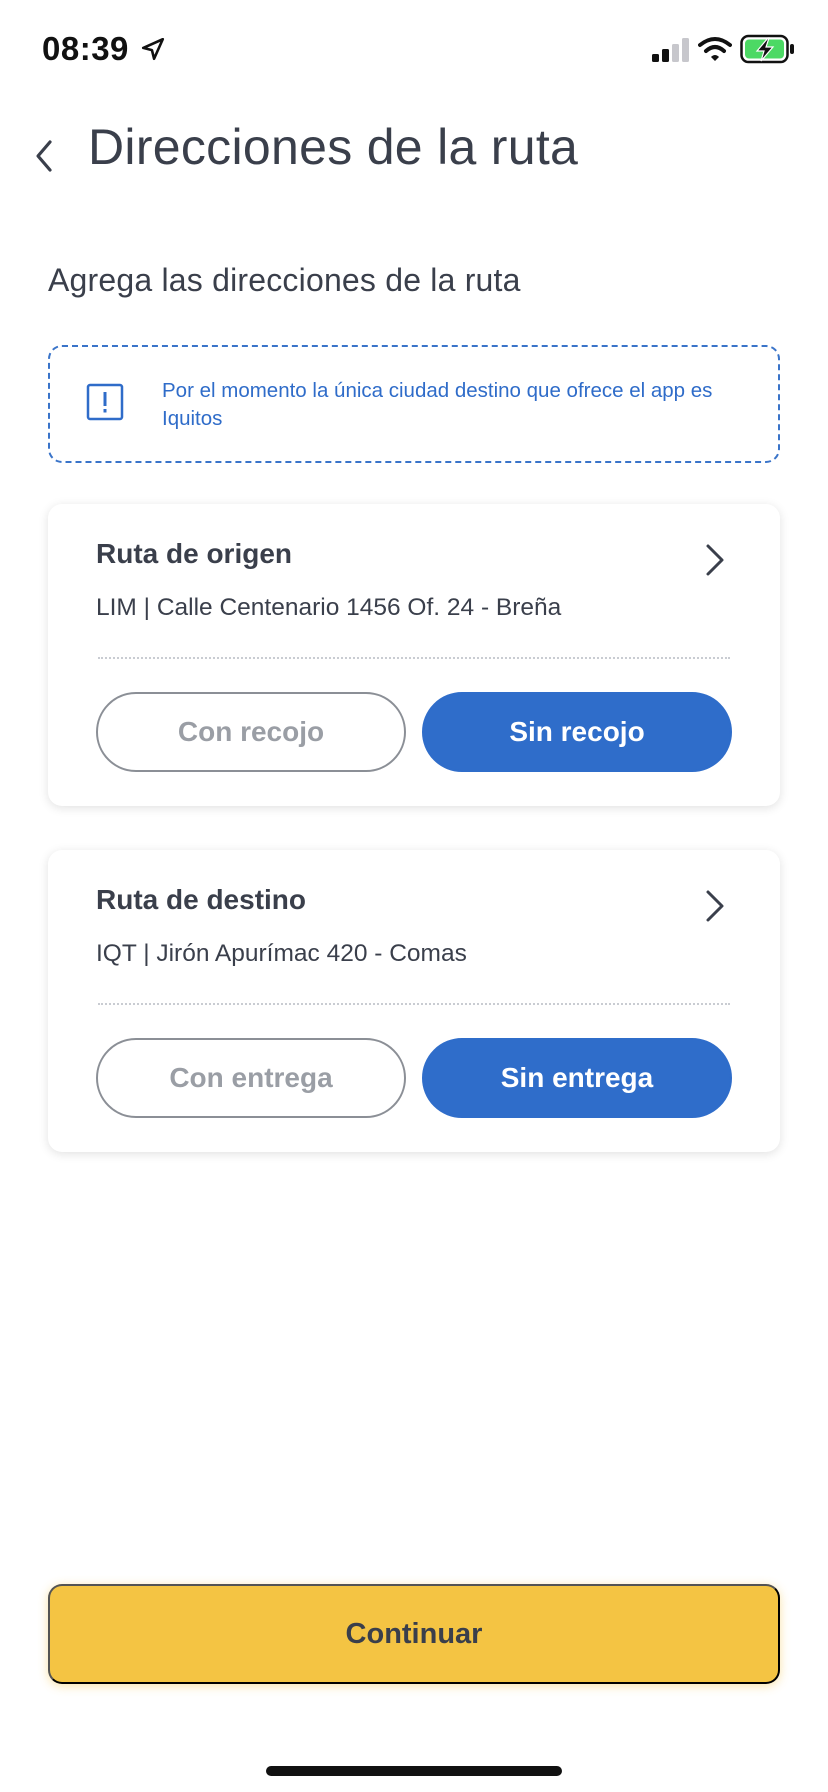 Image resolution: width=828 pixels, height=1792 pixels. Describe the element at coordinates (44, 156) in the screenshot. I see `back-chevron-icon` at that location.